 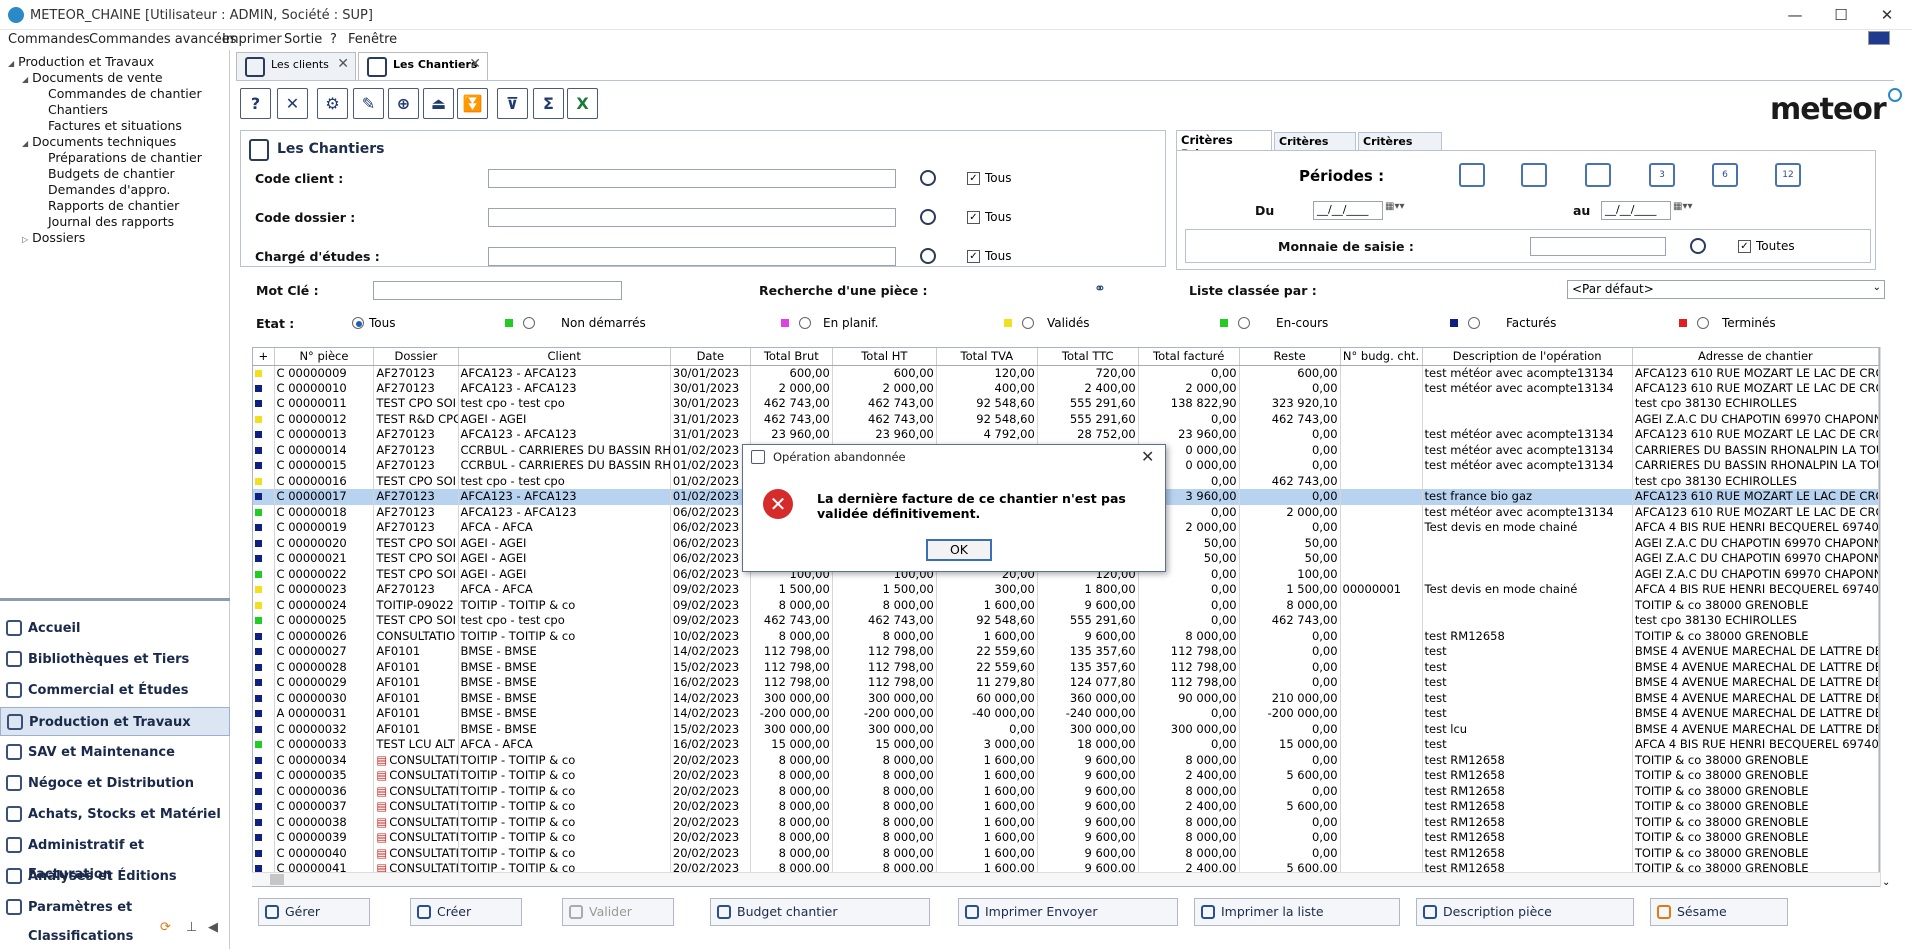 What do you see at coordinates (1189, 357) in the screenshot?
I see `column-header: Total facturé` at bounding box center [1189, 357].